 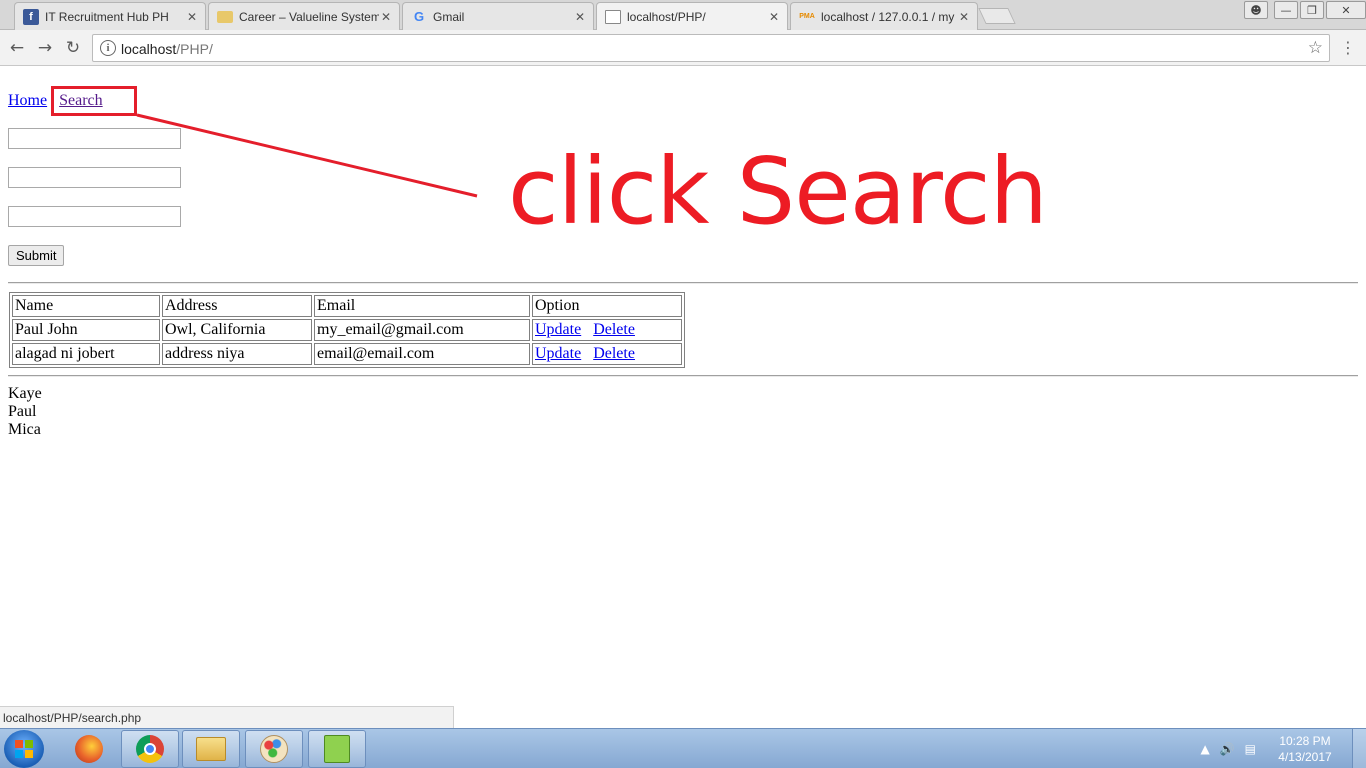 I want to click on window-controls: ☻ — ❐ ✕, so click(x=1304, y=10).